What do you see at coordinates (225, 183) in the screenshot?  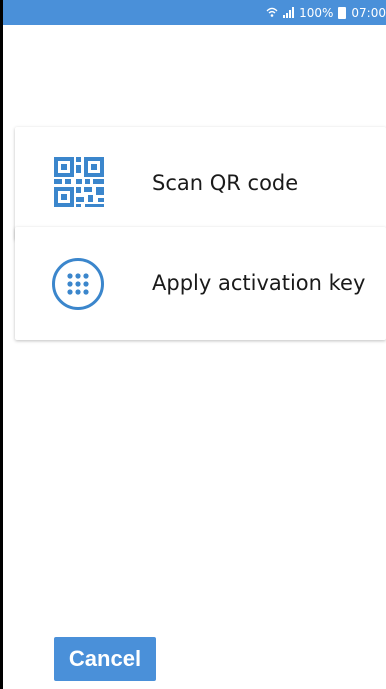 I see `scan-qr-code-label: Scan QR code` at bounding box center [225, 183].